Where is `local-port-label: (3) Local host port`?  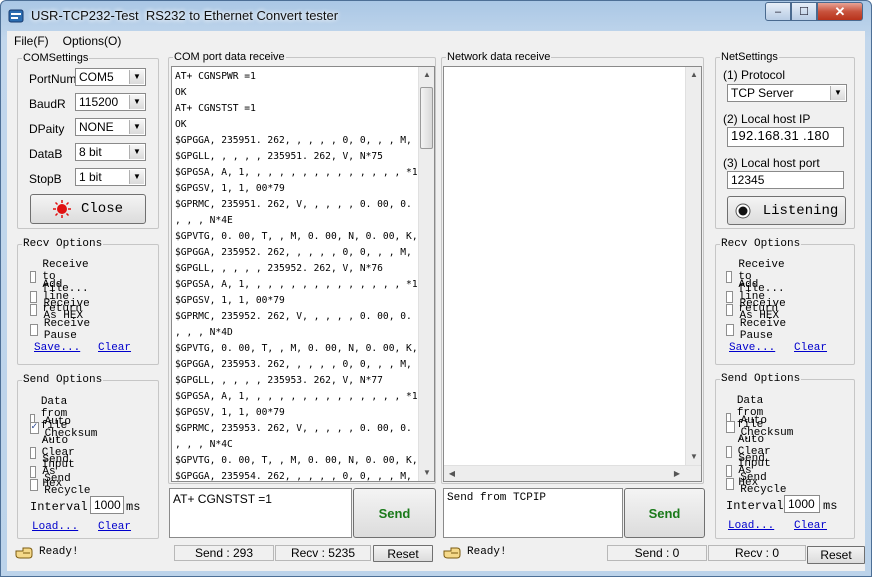
local-port-label: (3) Local host port is located at coordinates (771, 163).